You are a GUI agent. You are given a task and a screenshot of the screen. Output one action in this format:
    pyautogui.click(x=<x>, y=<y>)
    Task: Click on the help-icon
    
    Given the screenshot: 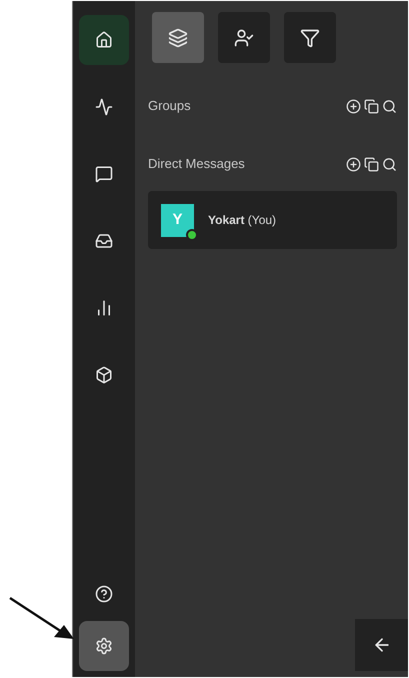 What is the action you would take?
    pyautogui.click(x=104, y=594)
    